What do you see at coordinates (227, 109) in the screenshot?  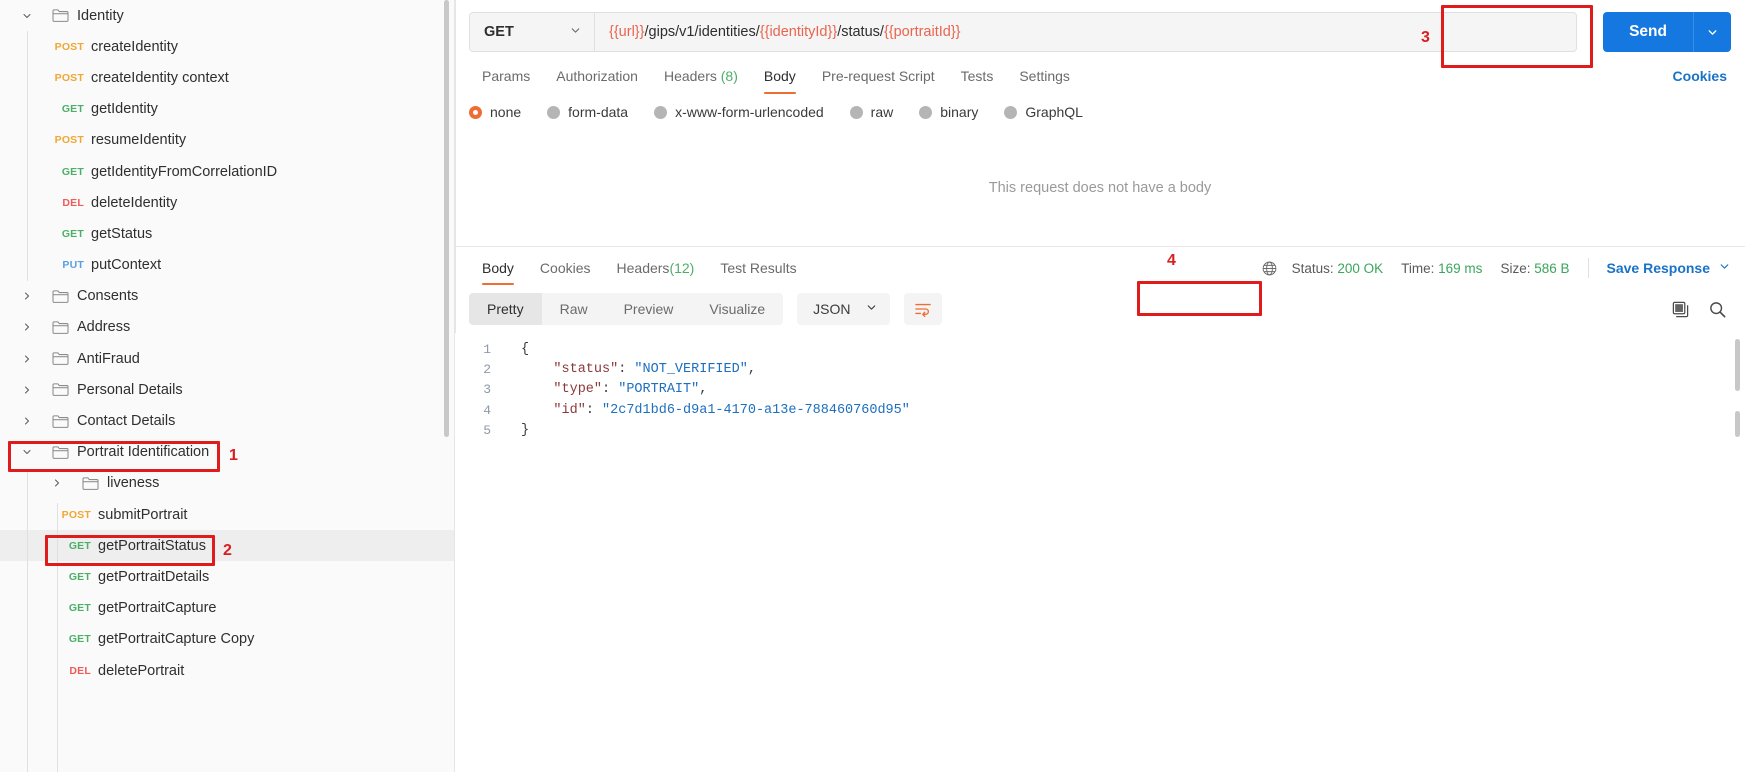 I see `sidebar-request-getidentity: GET getIdentity` at bounding box center [227, 109].